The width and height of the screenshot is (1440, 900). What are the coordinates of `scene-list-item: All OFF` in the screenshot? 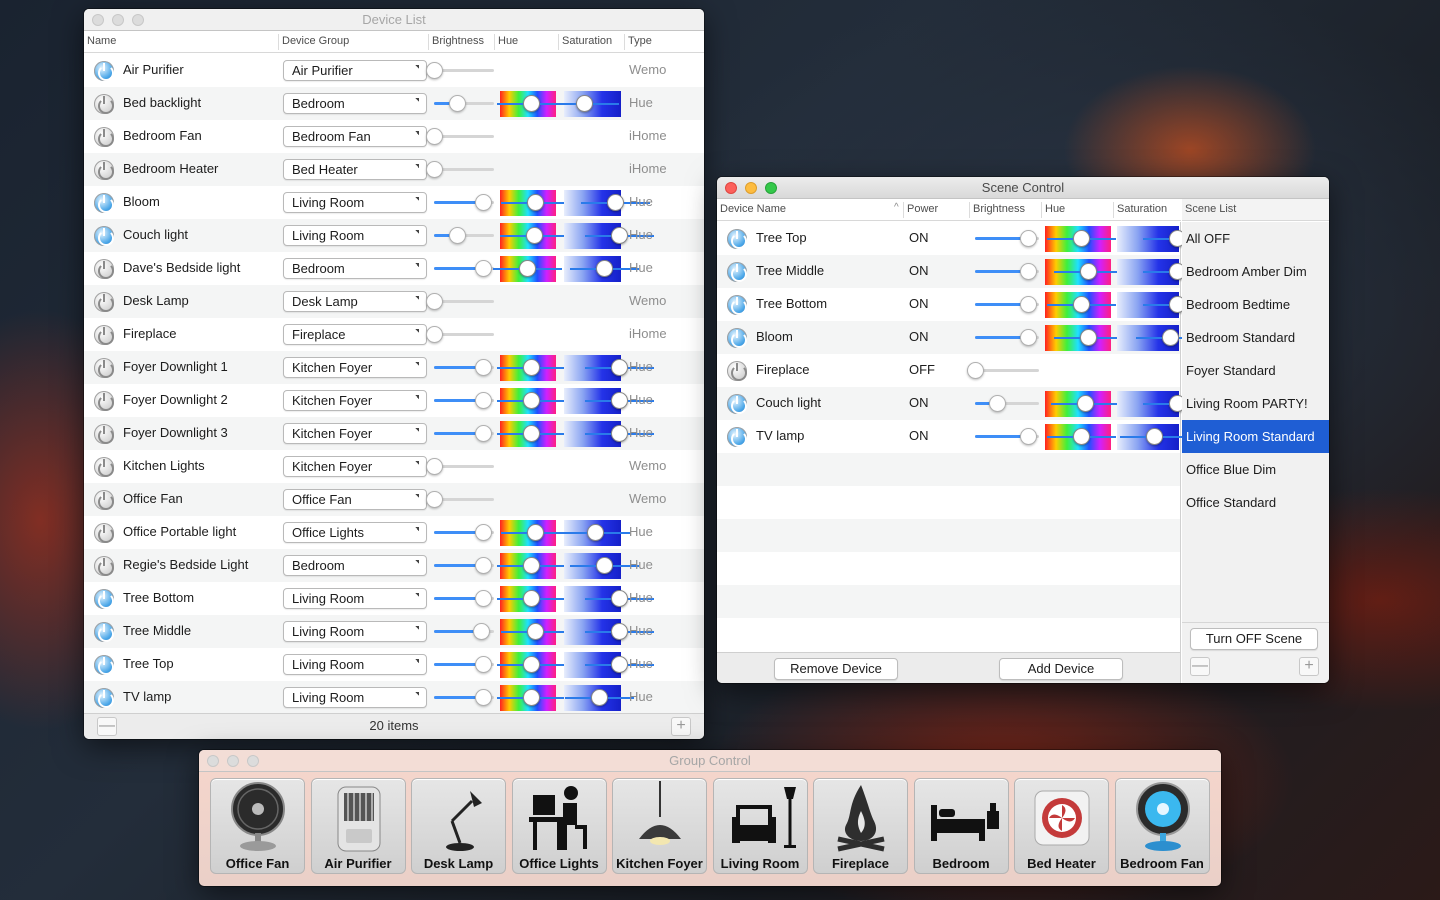 It's located at (1255, 238).